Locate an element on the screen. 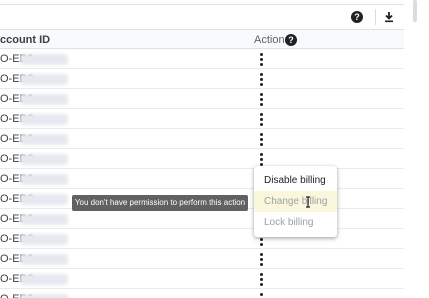  help-icon: ? is located at coordinates (357, 17).